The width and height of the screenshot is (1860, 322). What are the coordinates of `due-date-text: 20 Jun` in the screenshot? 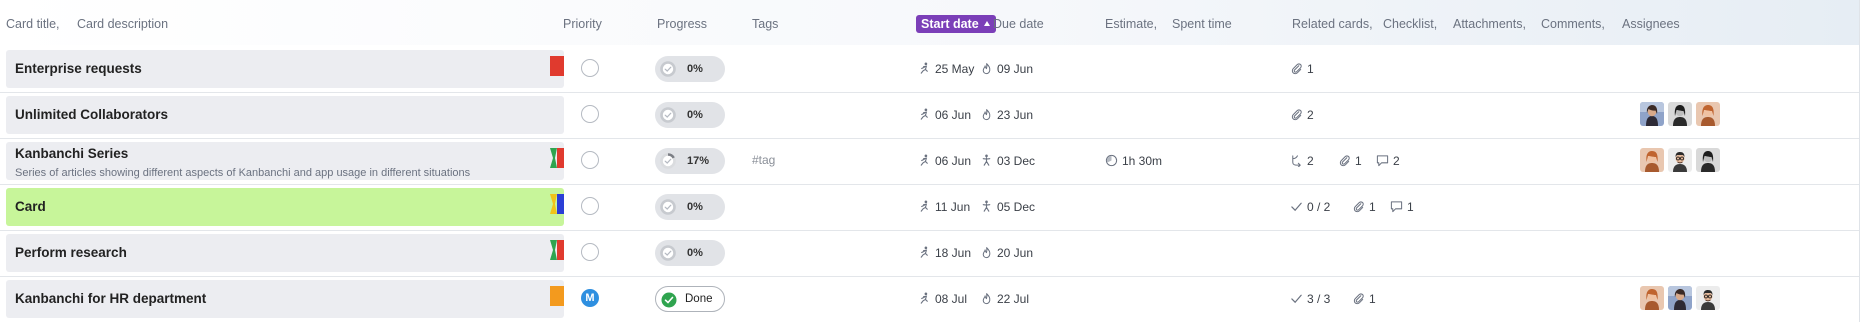 It's located at (1015, 253).